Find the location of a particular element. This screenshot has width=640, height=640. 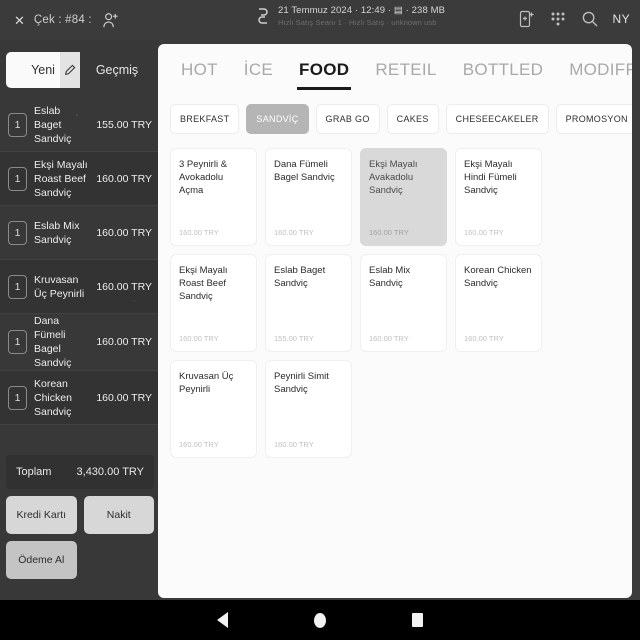

cart-tabs: Yeni Geçmiş is located at coordinates (80, 70).